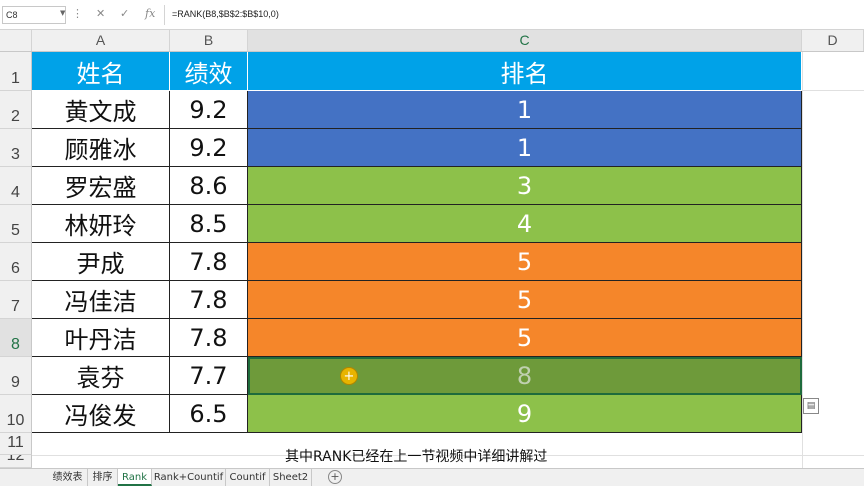  Describe the element at coordinates (209, 71) in the screenshot. I see `header-score-cell: 绩效` at that location.